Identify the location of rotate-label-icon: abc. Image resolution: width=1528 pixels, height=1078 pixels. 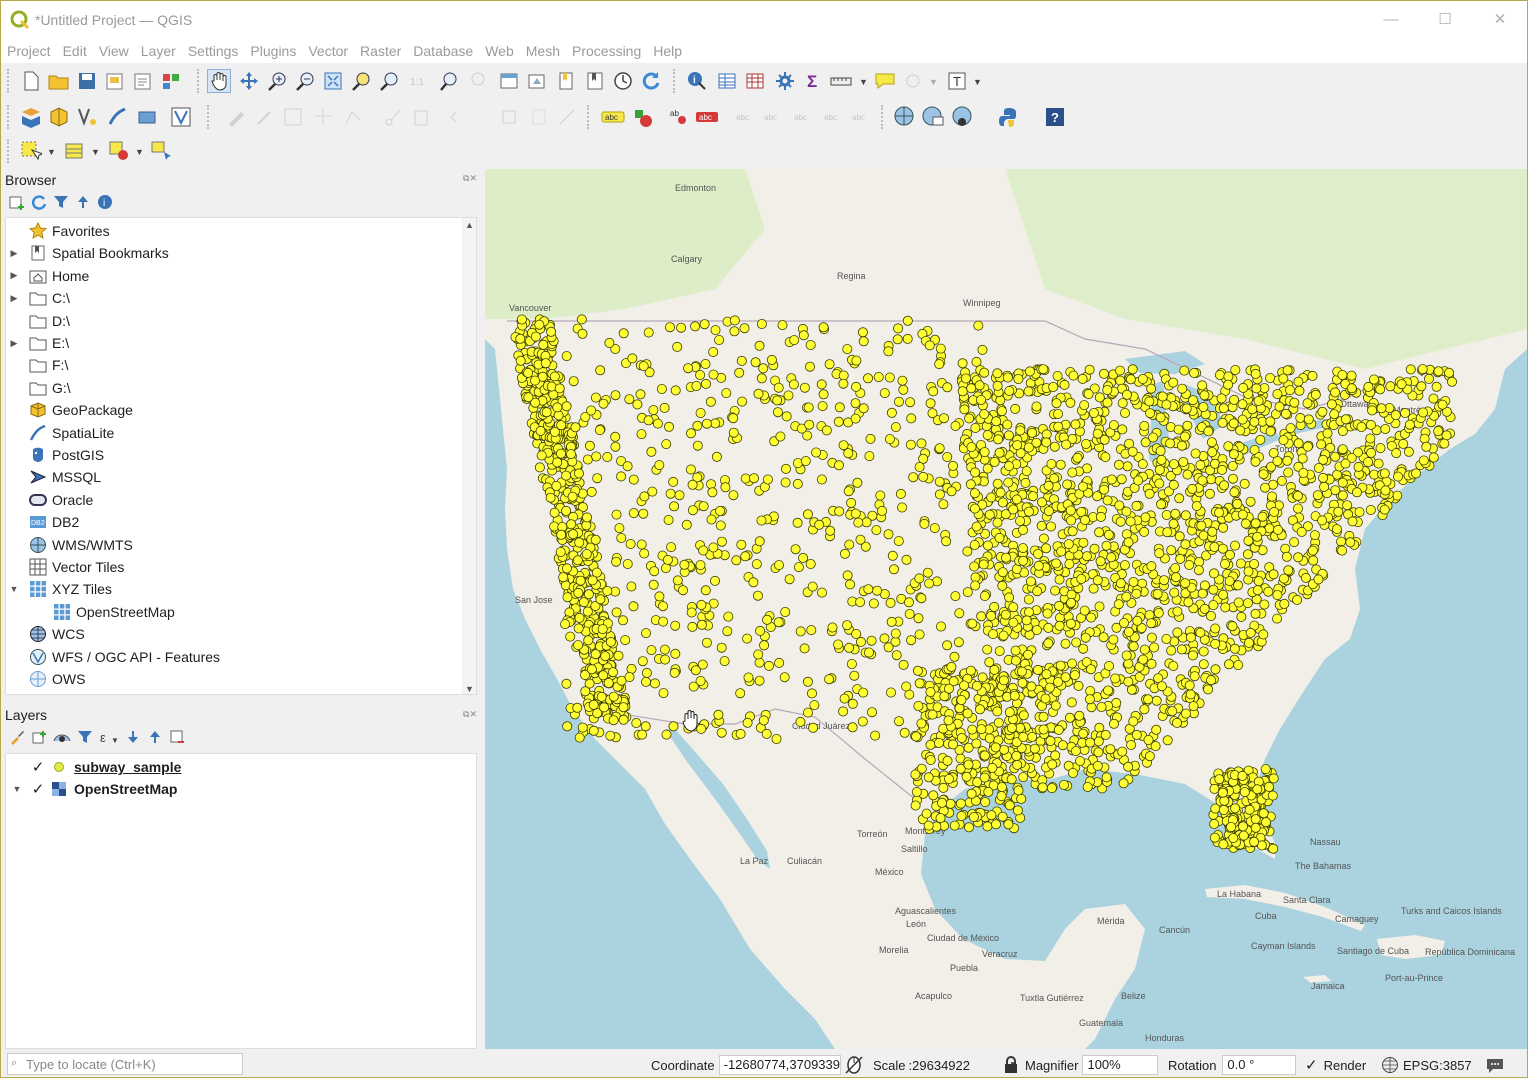
(773, 117).